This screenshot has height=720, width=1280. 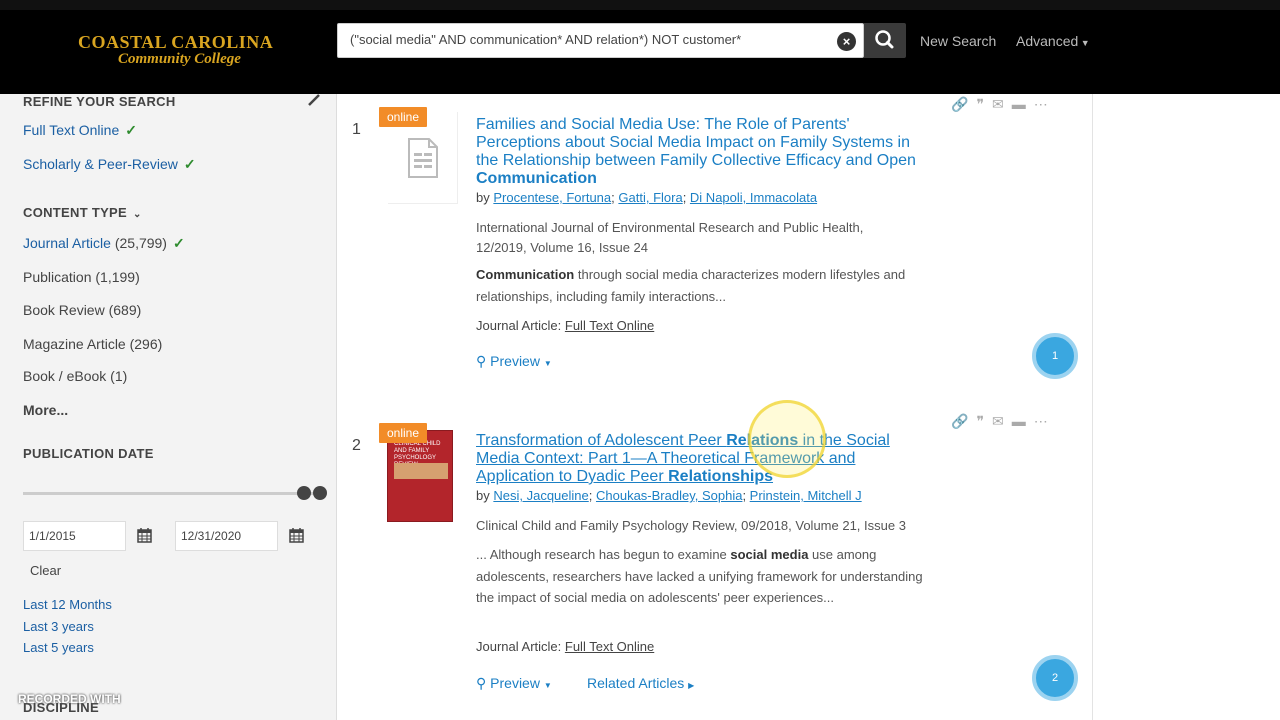 What do you see at coordinates (131, 130) in the screenshot?
I see `check-icon: ✓` at bounding box center [131, 130].